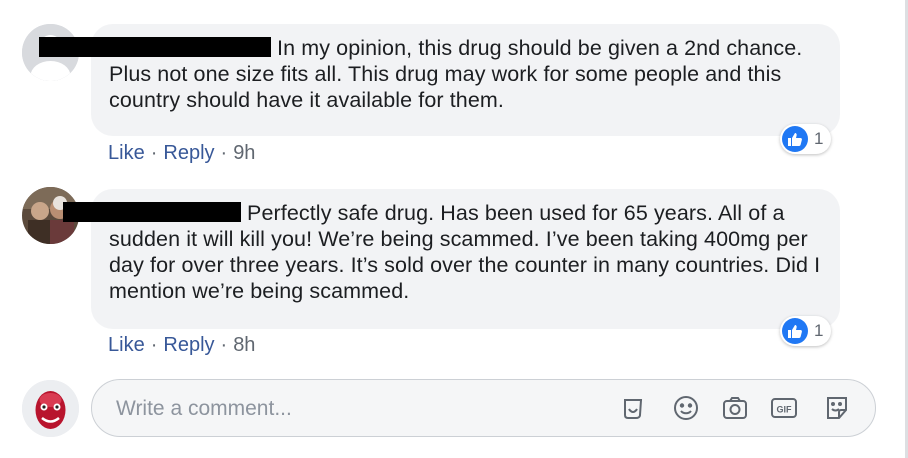 The height and width of the screenshot is (458, 908). I want to click on comment-actions: Like · Reply · 9h, so click(181, 153).